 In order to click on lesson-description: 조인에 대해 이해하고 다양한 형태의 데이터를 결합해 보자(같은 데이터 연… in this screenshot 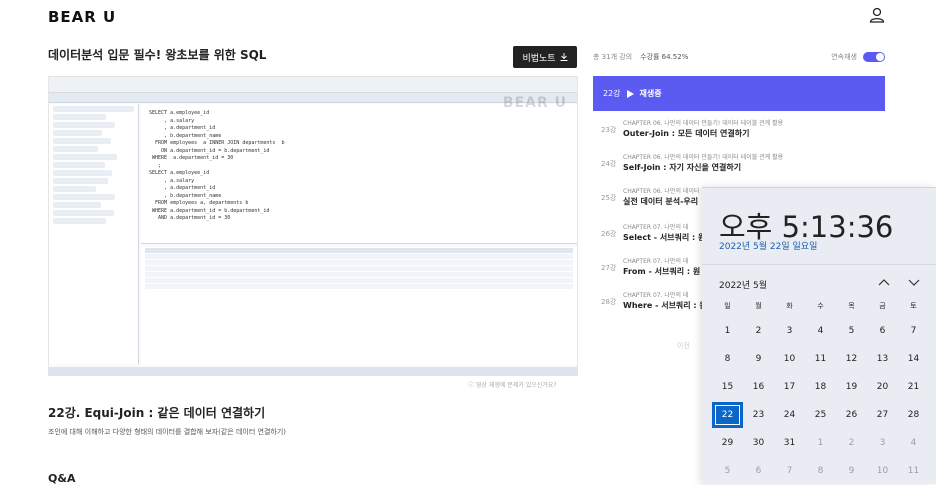, I will do `click(167, 432)`.